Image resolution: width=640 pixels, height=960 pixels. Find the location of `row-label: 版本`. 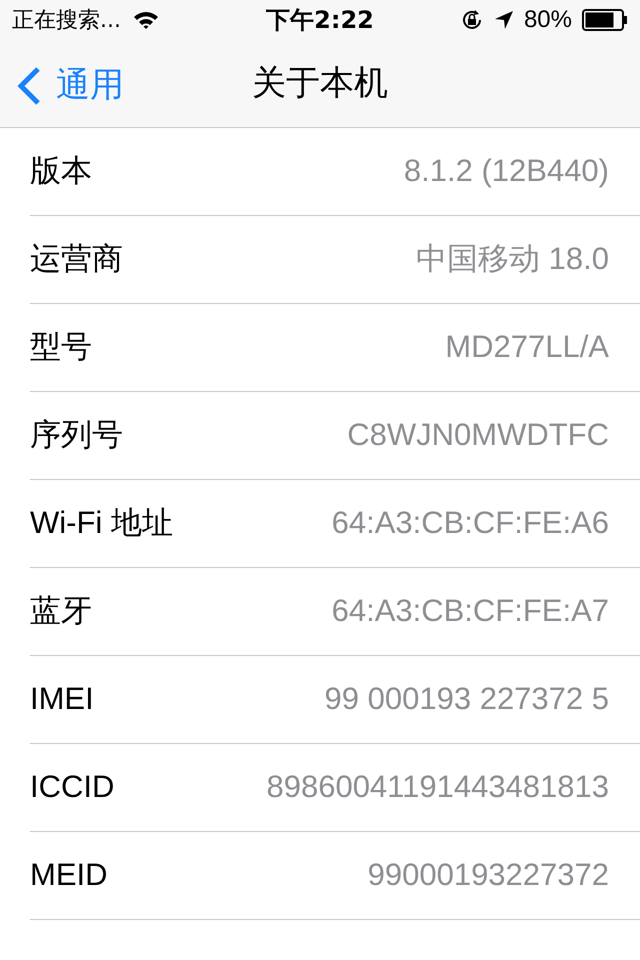

row-label: 版本 is located at coordinates (61, 171).